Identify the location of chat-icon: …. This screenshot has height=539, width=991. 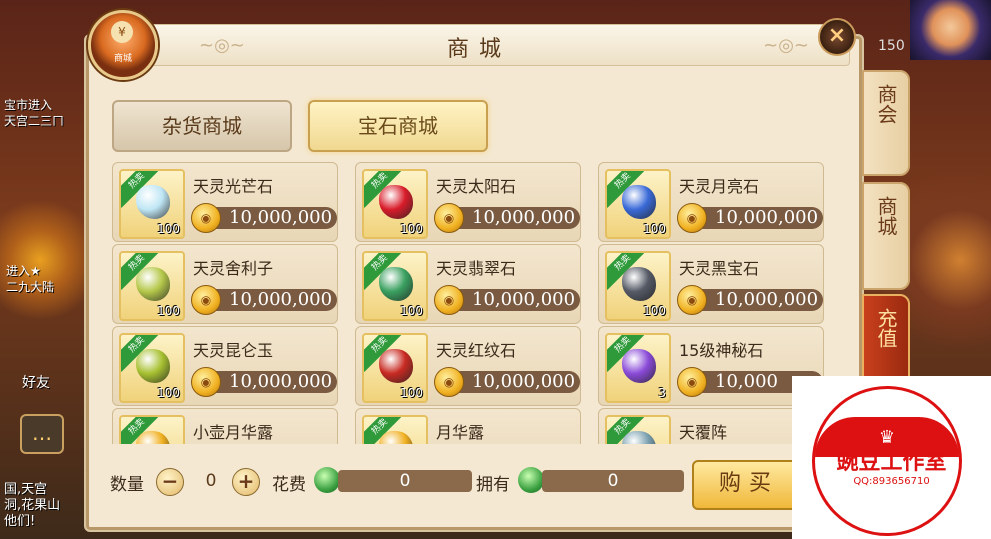
(42, 434).